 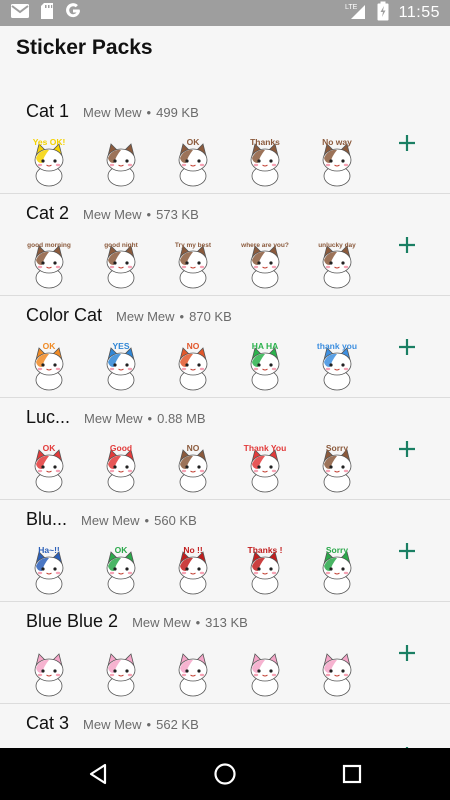 I want to click on sticker-thumbnail: NO, so click(x=193, y=470).